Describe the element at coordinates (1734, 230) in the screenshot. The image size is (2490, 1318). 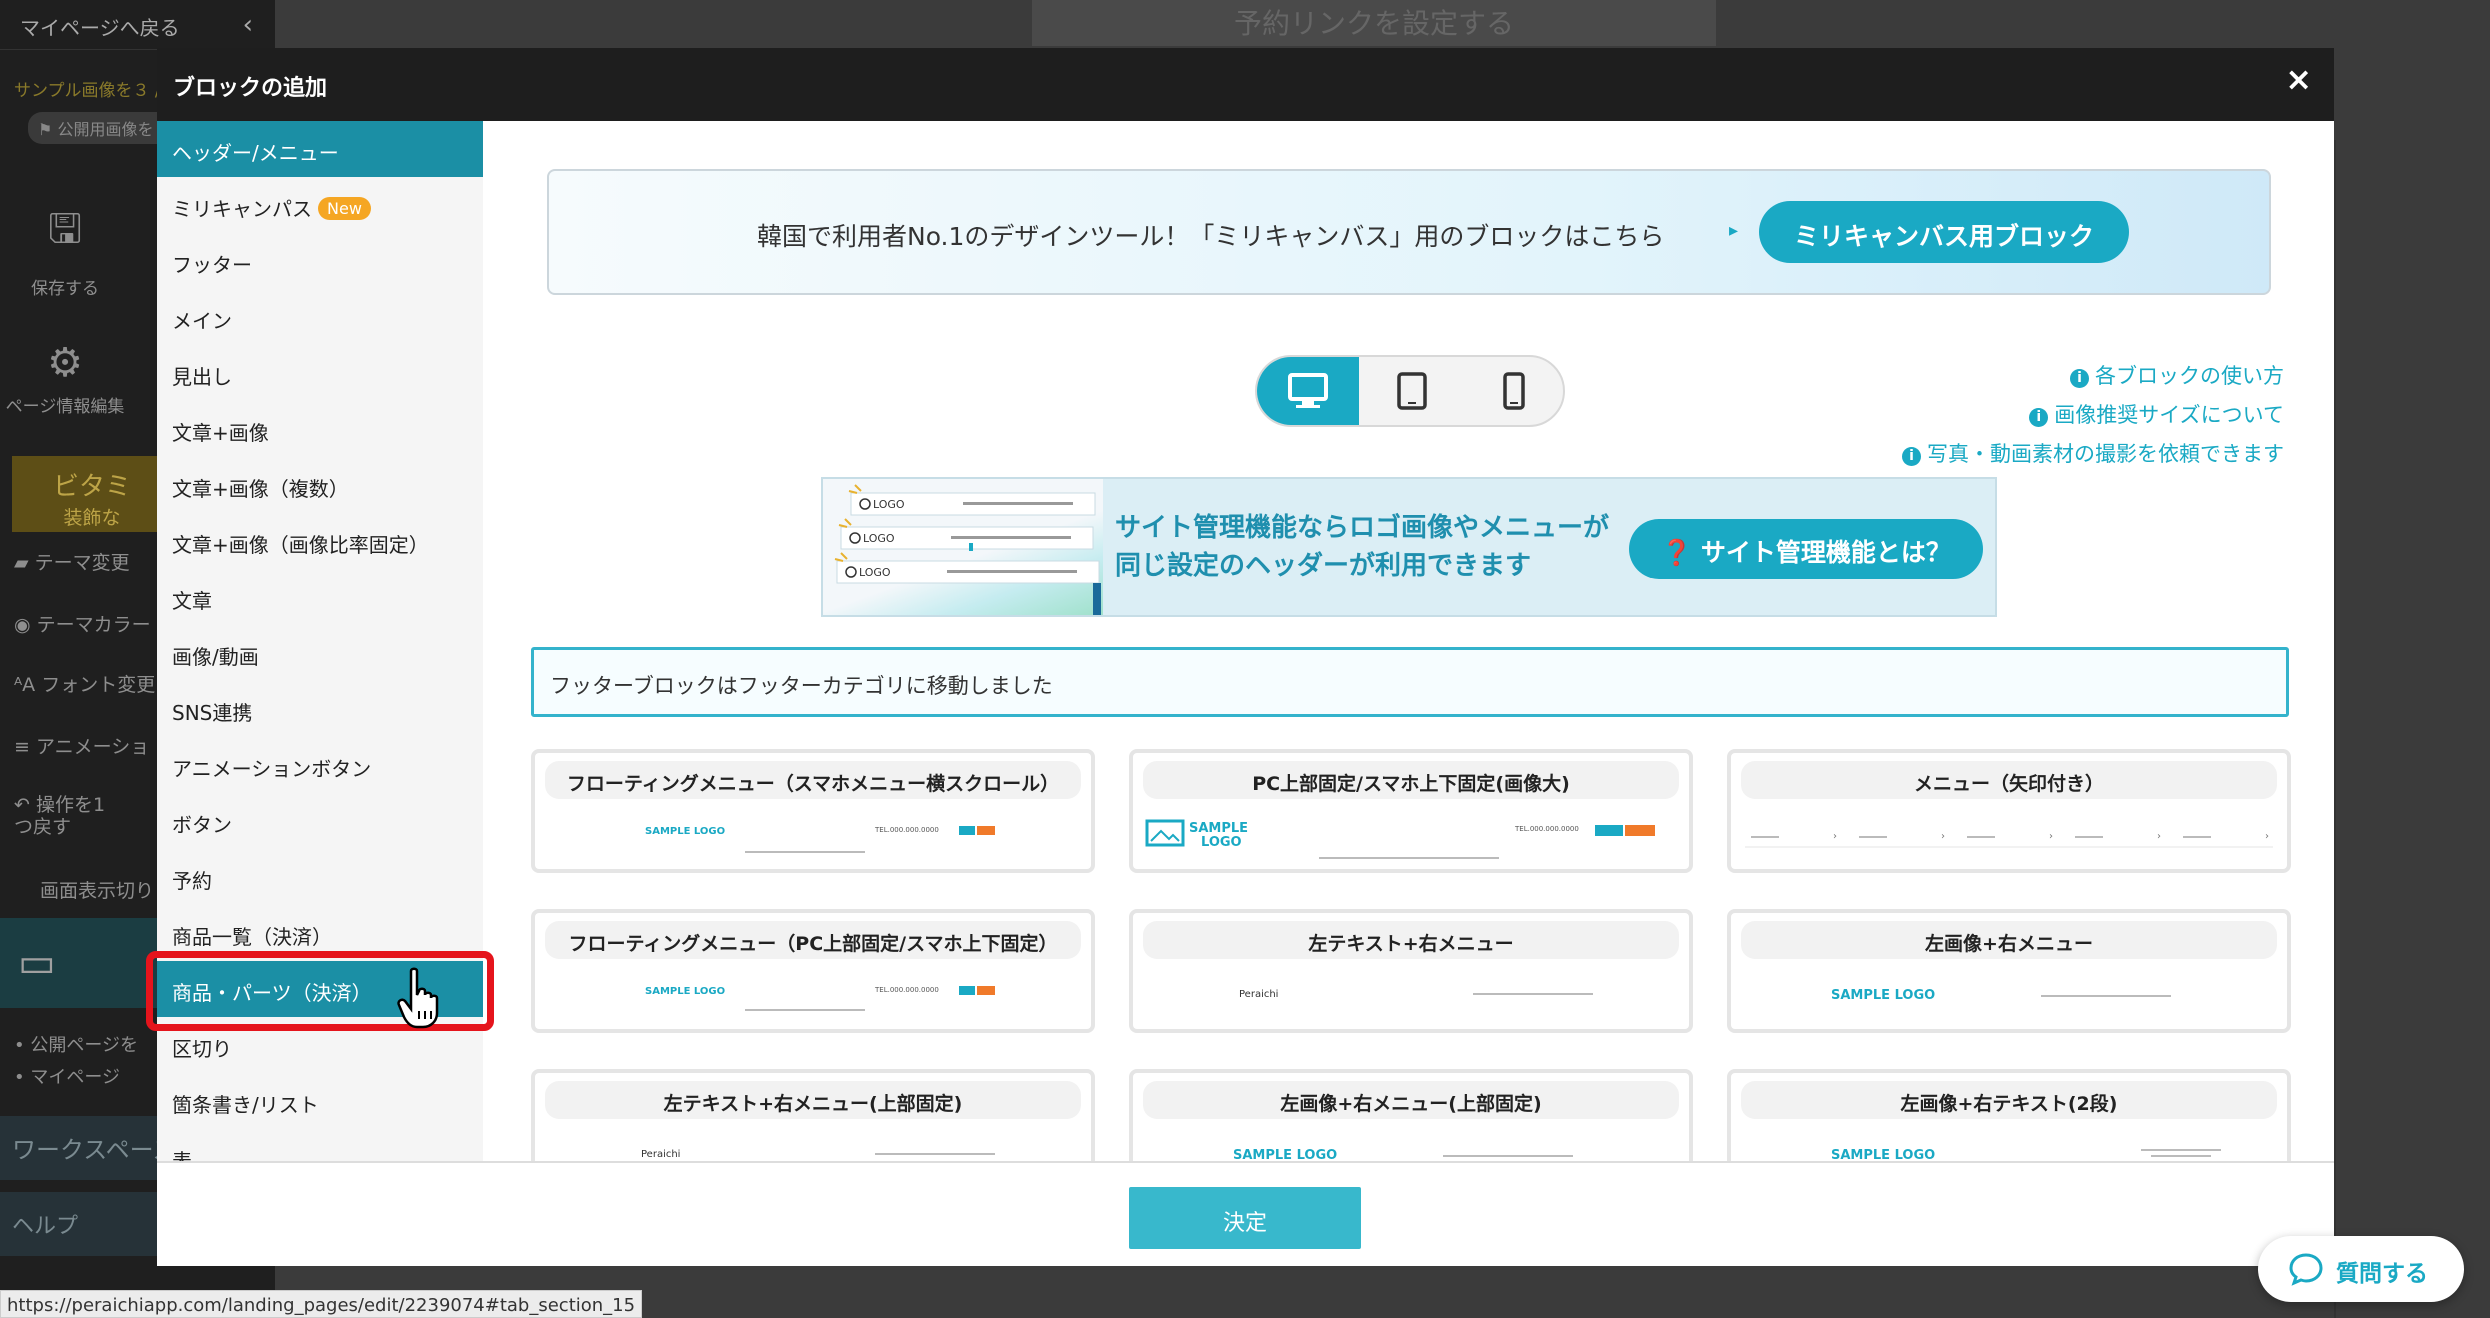
I see `caret-right-icon: ▸` at that location.